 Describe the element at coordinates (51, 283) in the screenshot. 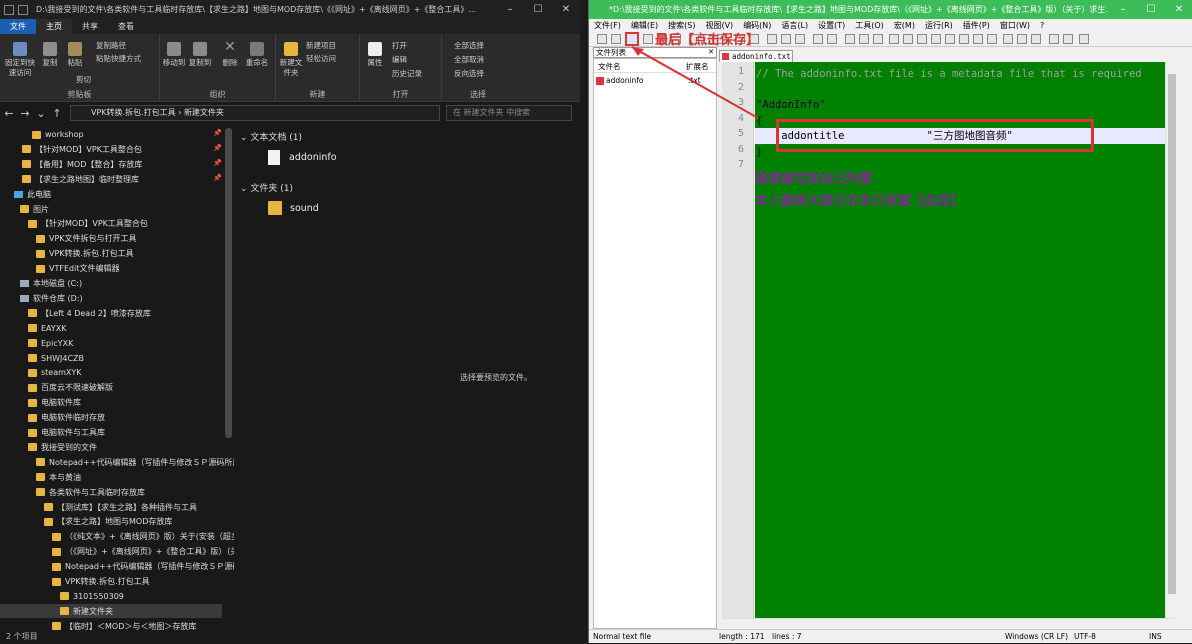

I see `nav-tree-item: 本地磁盘 (C:)` at that location.